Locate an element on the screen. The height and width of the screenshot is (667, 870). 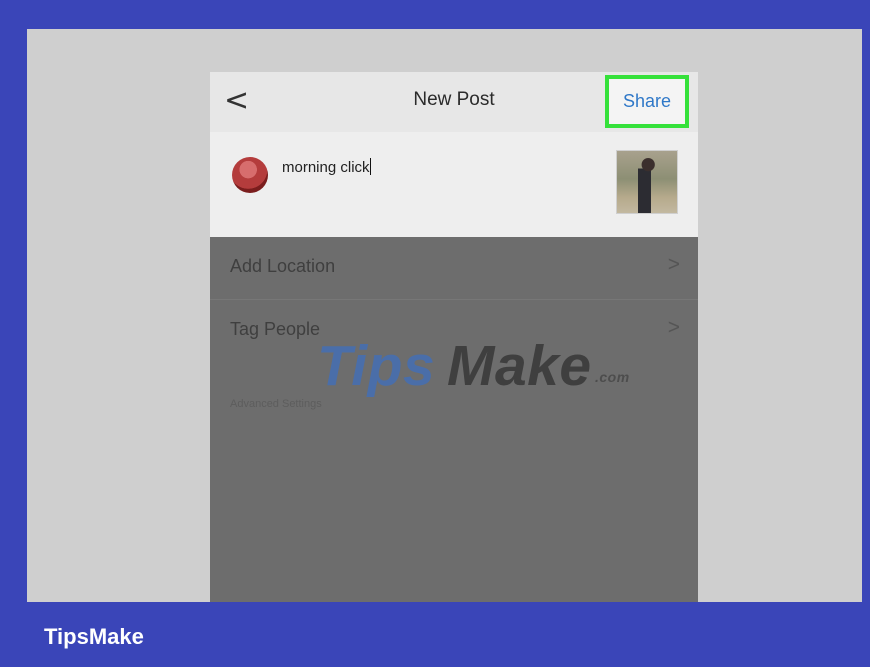
share-button-highlight: Share is located at coordinates (647, 101).